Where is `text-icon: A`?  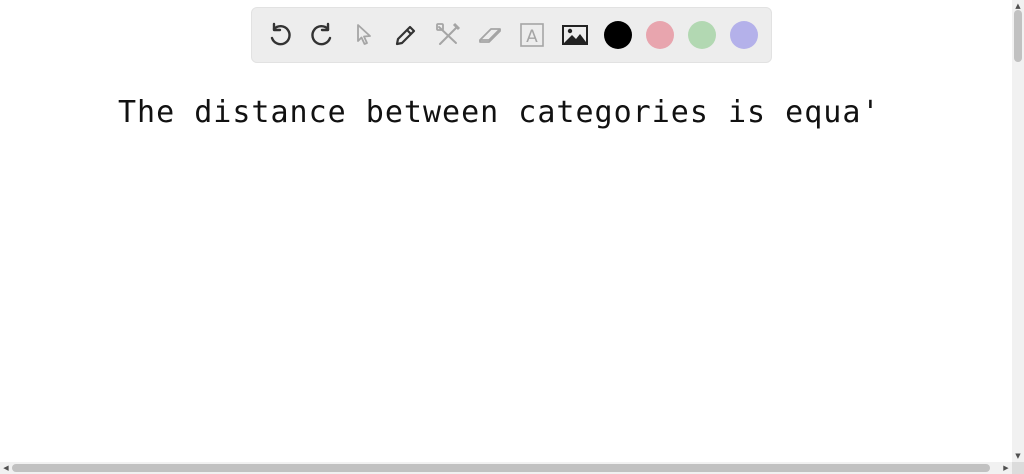 text-icon: A is located at coordinates (532, 35).